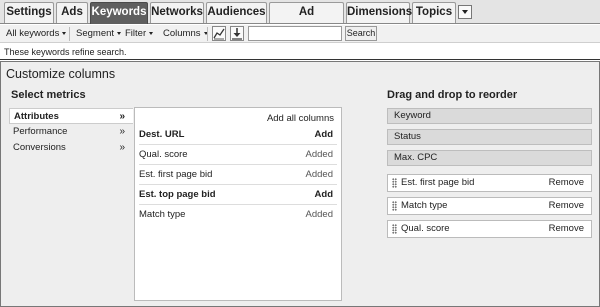  I want to click on category-label: Conversions, so click(39, 147).